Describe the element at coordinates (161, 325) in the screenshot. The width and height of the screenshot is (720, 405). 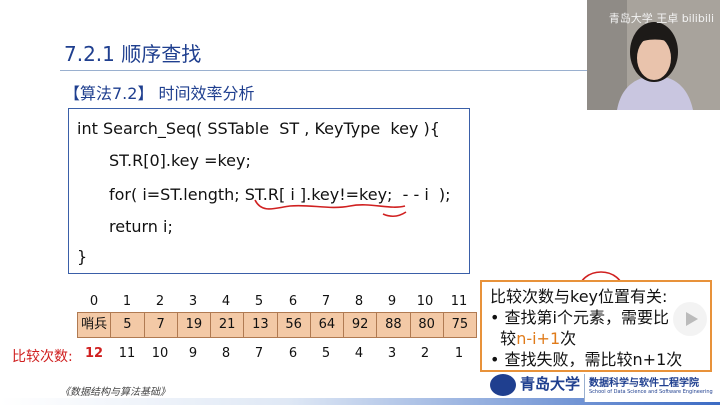
I see `array-cell: 7` at that location.